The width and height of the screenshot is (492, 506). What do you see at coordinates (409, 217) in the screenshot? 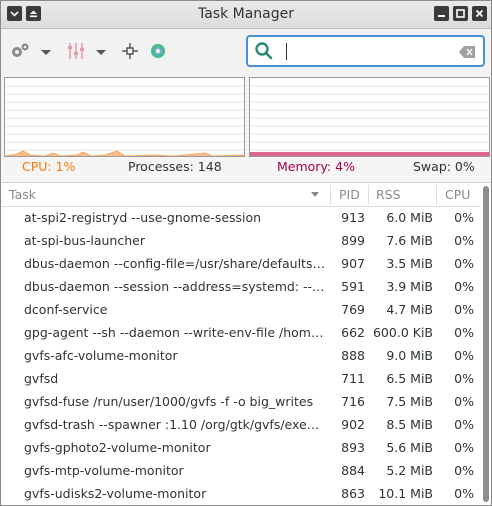
I see `process-rss: 6.0 MiB` at bounding box center [409, 217].